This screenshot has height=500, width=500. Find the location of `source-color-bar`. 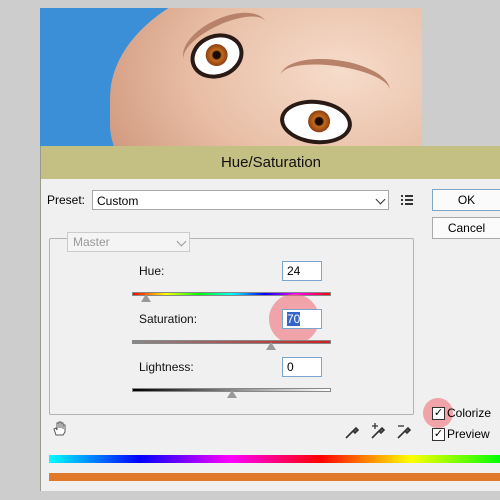

source-color-bar is located at coordinates (274, 459).